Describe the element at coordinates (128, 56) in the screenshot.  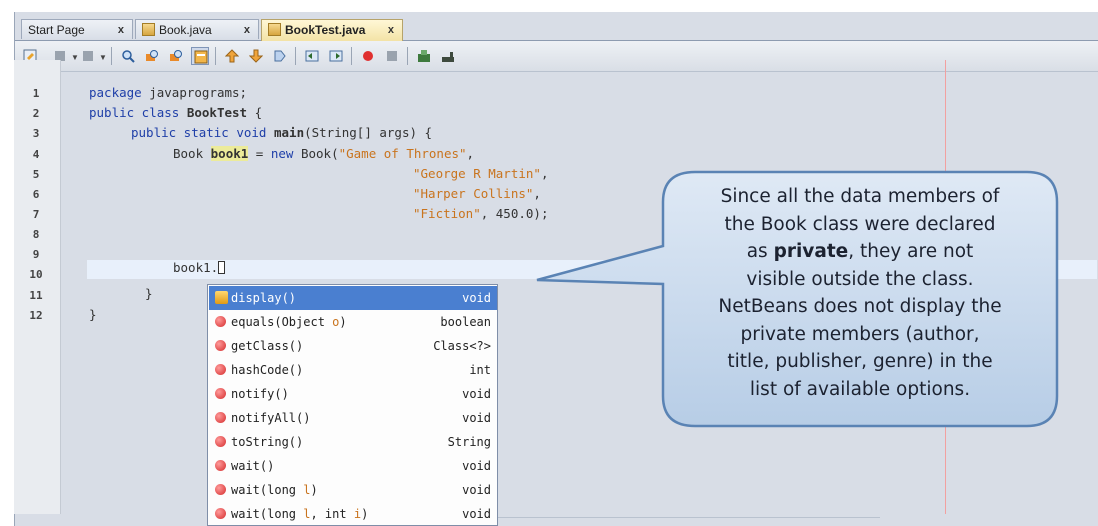
I see `find-previous-icon` at that location.